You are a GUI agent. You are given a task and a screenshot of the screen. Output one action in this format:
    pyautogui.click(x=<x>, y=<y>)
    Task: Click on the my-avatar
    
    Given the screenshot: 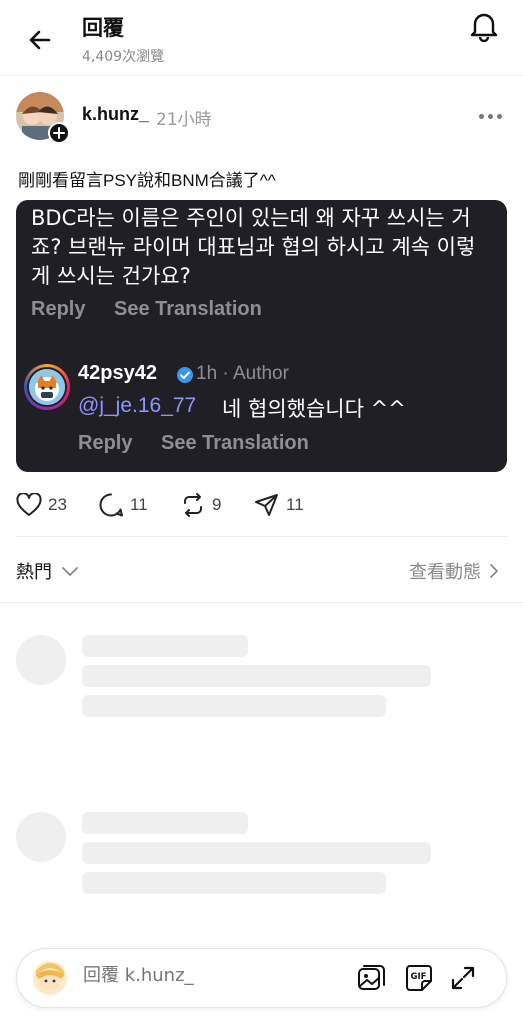 What is the action you would take?
    pyautogui.click(x=50, y=978)
    